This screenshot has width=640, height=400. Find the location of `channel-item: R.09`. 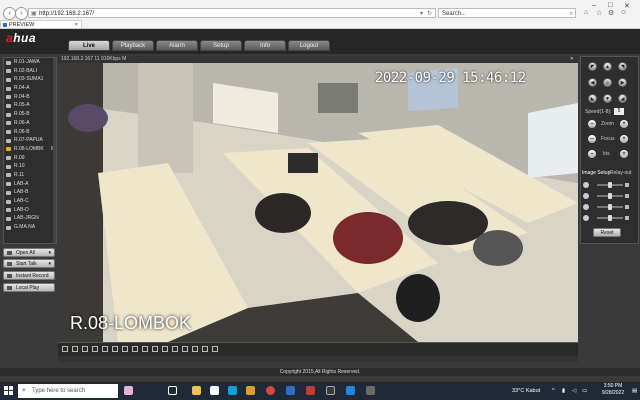

channel-item: R.09 is located at coordinates (30, 158).